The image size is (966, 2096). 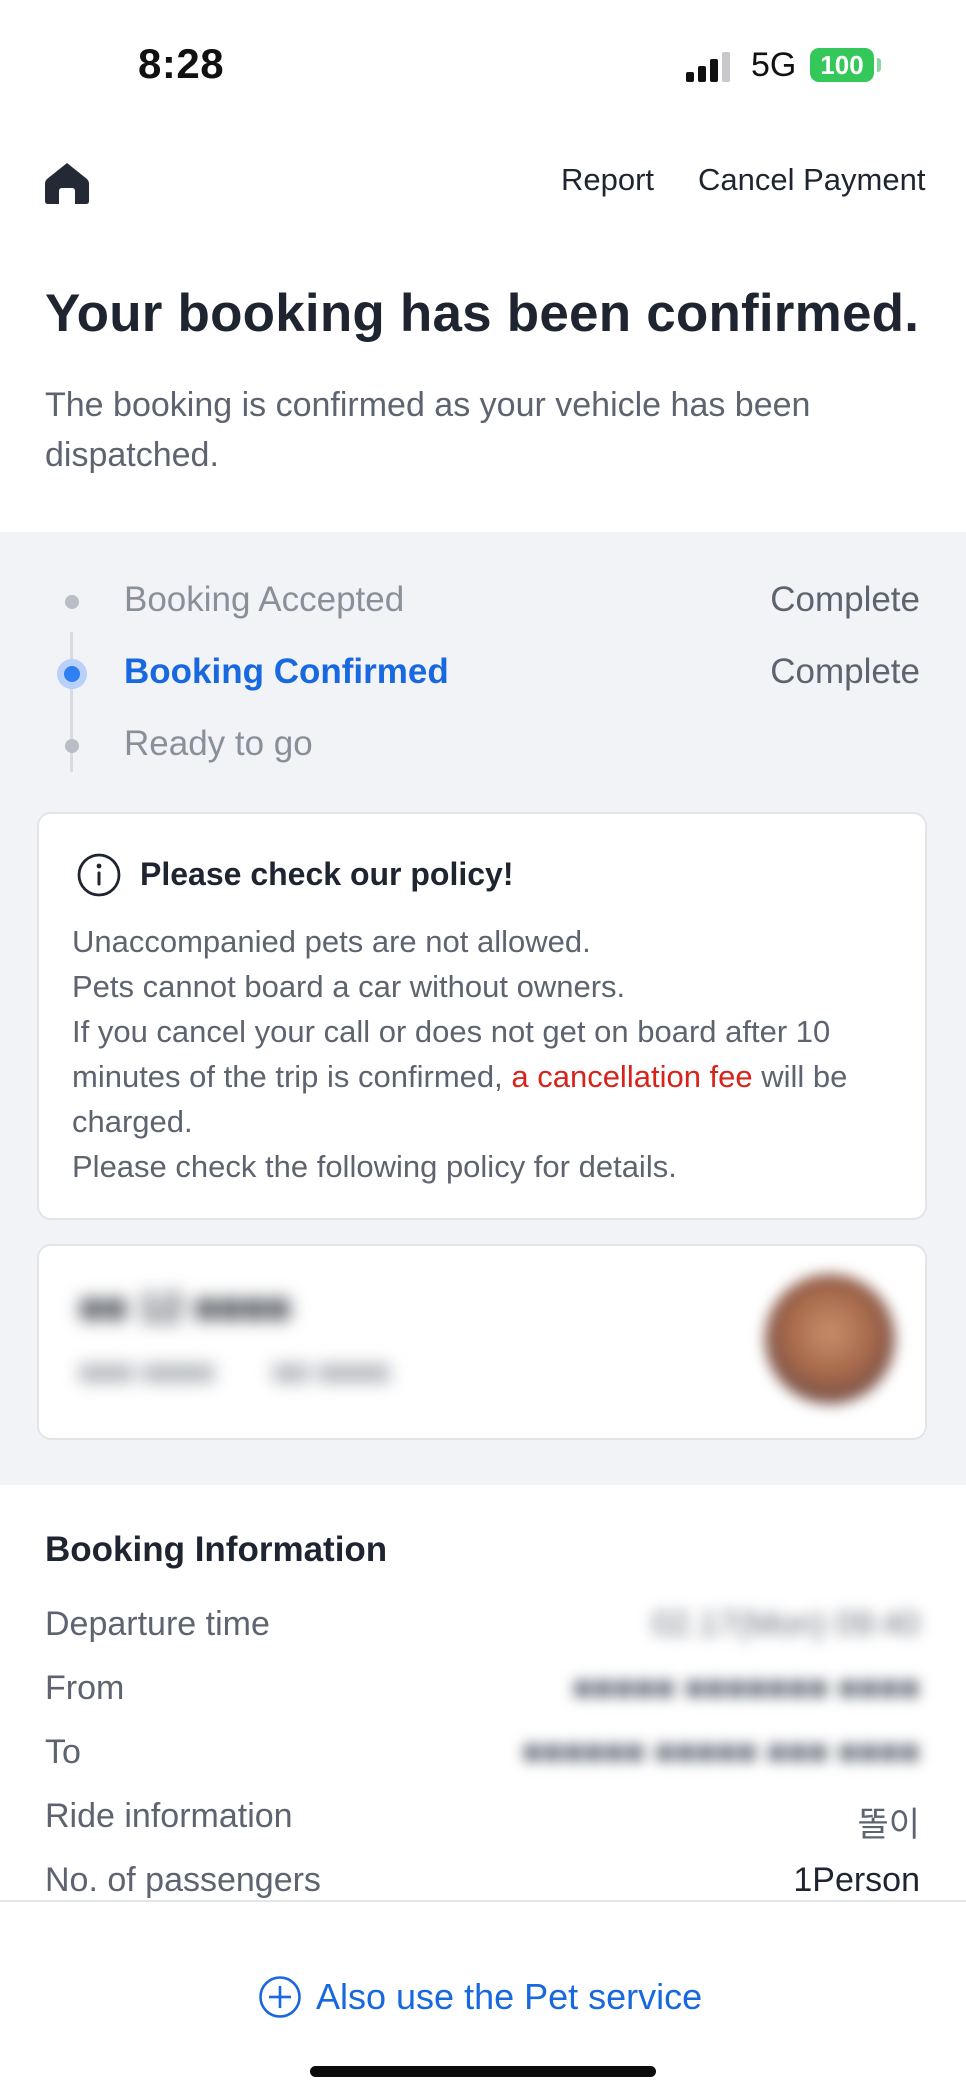 What do you see at coordinates (63, 1752) in the screenshot?
I see `info-label: To` at bounding box center [63, 1752].